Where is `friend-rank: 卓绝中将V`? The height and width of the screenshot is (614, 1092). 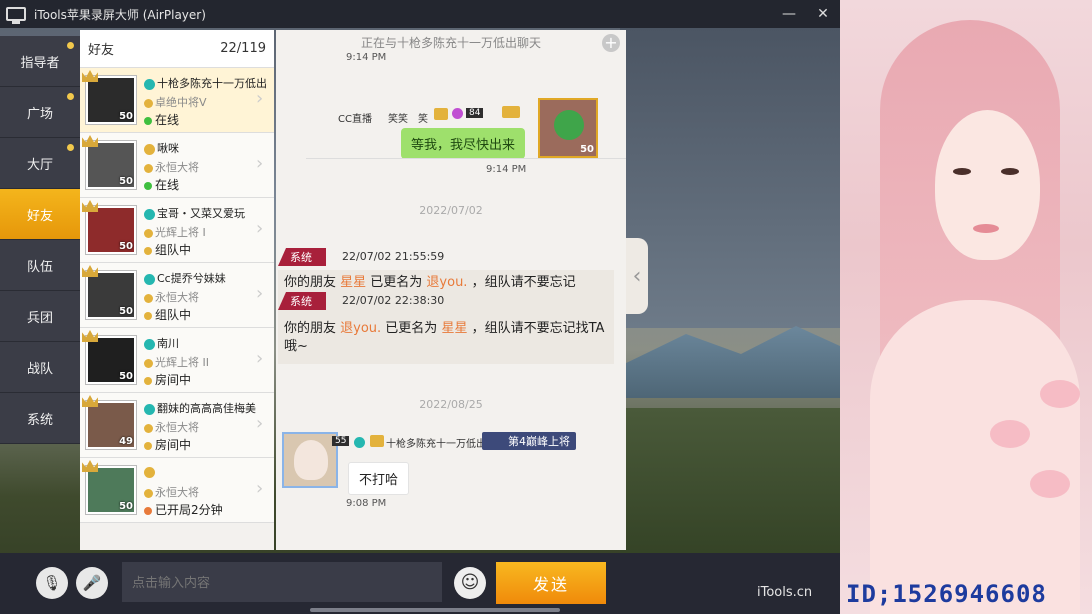
friend-rank: 卓绝中将V is located at coordinates (175, 102).